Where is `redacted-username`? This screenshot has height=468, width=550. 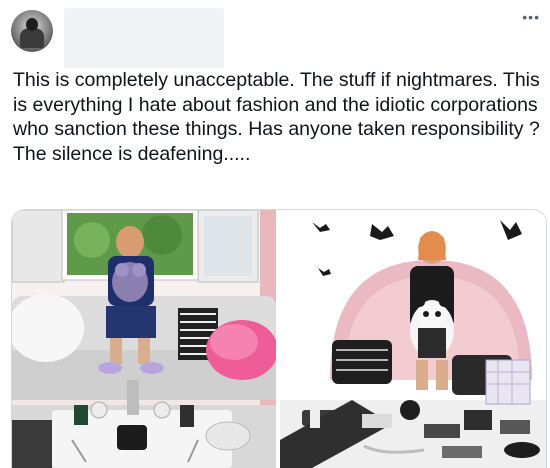 redacted-username is located at coordinates (144, 38).